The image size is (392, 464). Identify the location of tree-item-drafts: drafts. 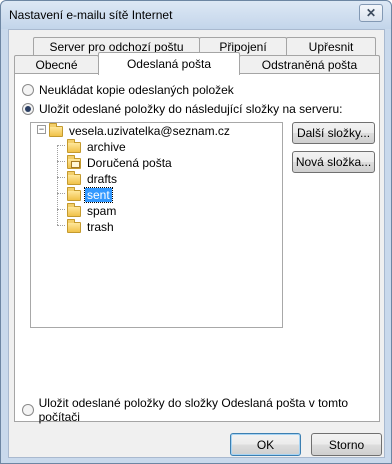
(93, 178).